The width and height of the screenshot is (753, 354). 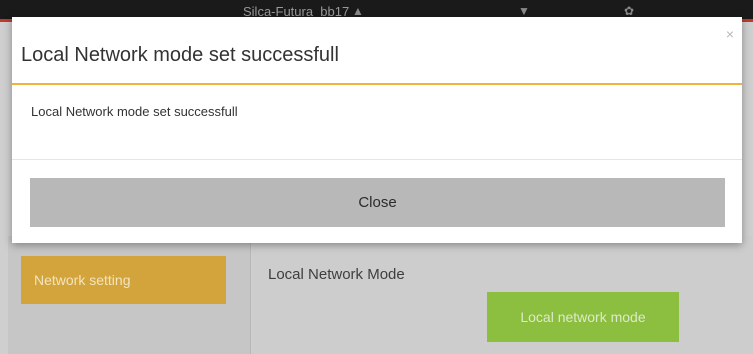 I want to click on close-button: Close, so click(x=377, y=202).